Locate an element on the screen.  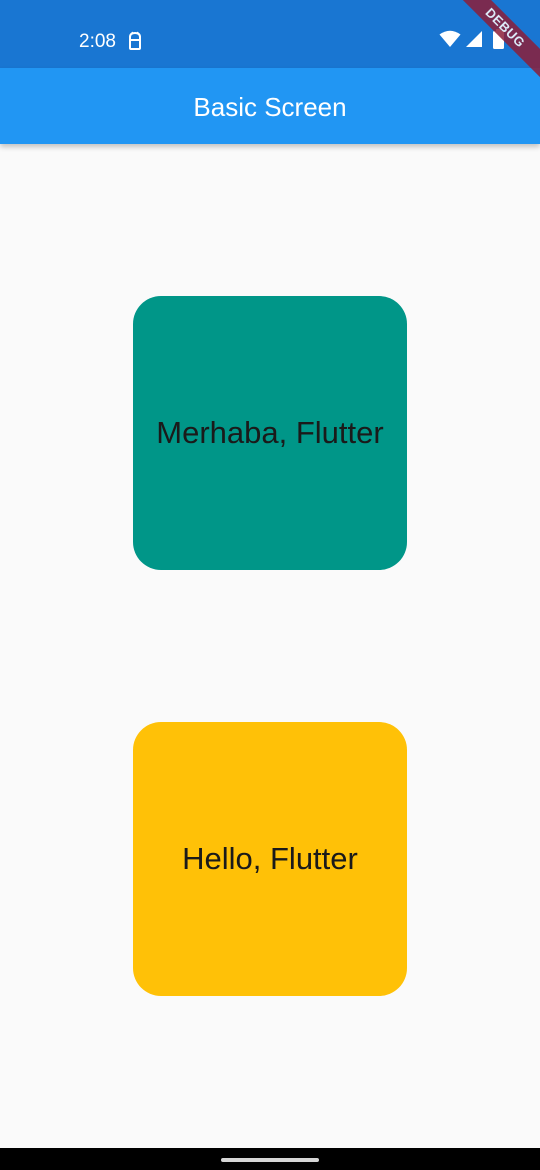
greeting-text-english: Hello, Flutter is located at coordinates (270, 858).